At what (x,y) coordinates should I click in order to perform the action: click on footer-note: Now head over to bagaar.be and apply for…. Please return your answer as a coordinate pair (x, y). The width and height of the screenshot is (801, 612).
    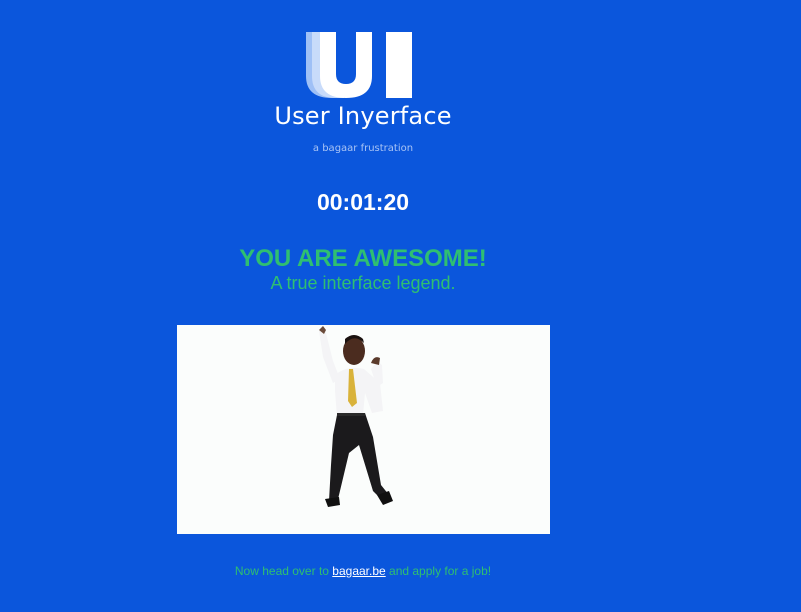
    Looking at the image, I should click on (363, 571).